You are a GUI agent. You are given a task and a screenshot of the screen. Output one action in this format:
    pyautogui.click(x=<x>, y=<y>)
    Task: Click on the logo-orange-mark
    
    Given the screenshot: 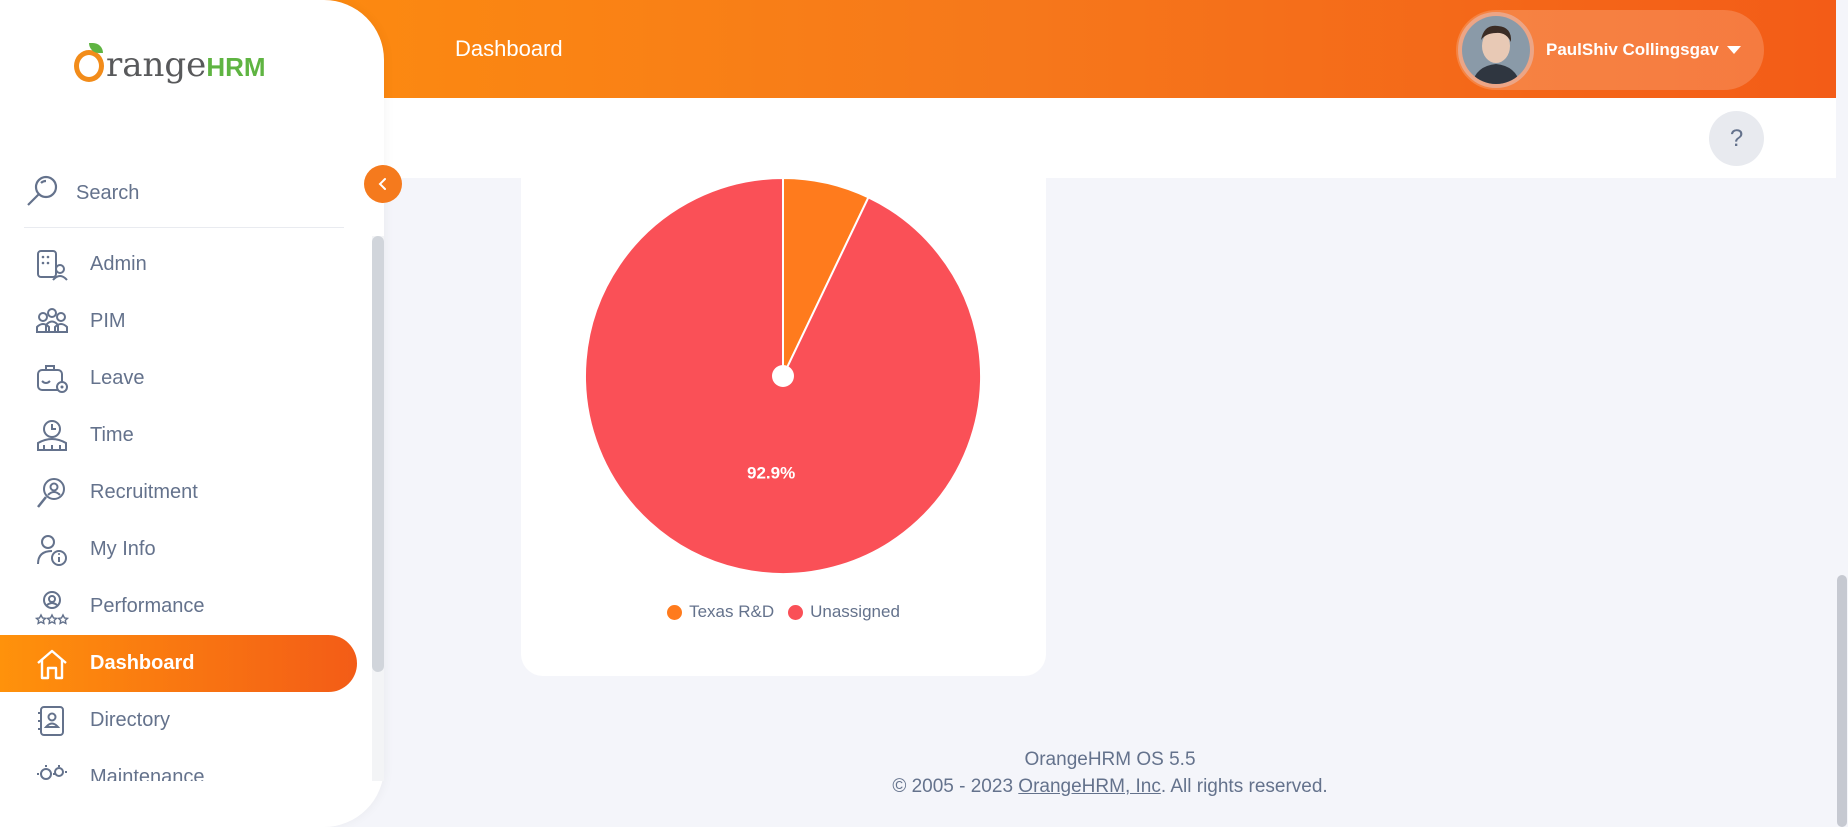 What is the action you would take?
    pyautogui.click(x=89, y=62)
    